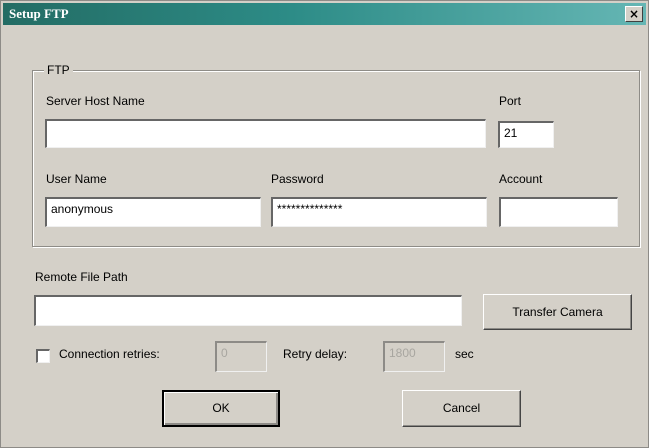  Describe the element at coordinates (109, 354) in the screenshot. I see `connection-retries-label: Connection retries:` at that location.